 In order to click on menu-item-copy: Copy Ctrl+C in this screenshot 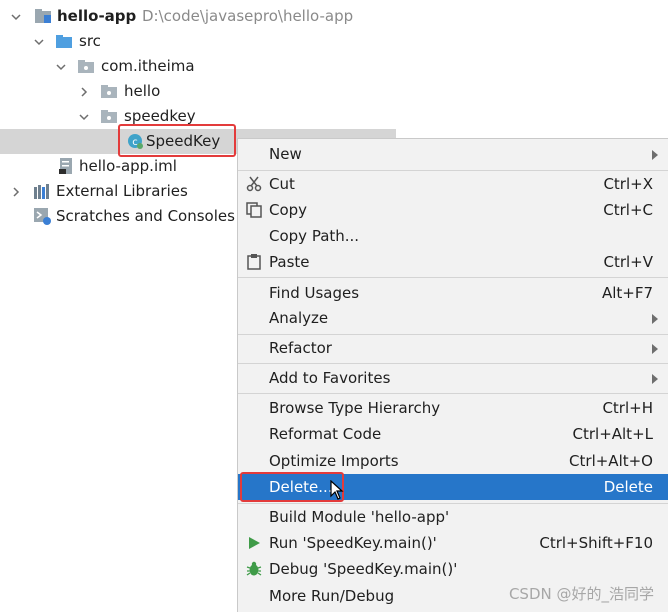, I will do `click(453, 210)`.